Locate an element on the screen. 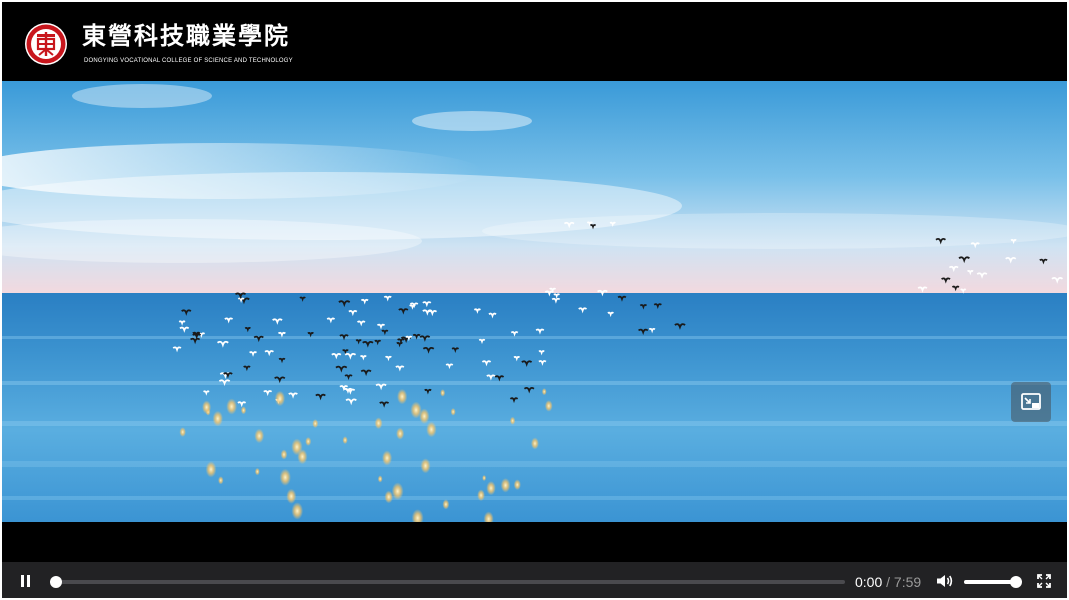  college-emblem-icon is located at coordinates (46, 44).